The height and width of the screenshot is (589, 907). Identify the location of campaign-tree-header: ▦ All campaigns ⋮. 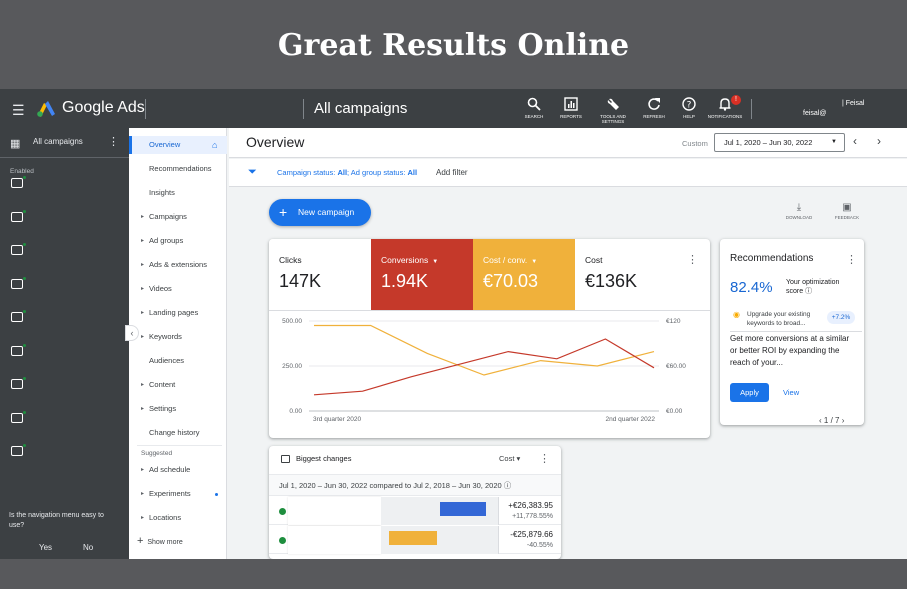
(64, 143).